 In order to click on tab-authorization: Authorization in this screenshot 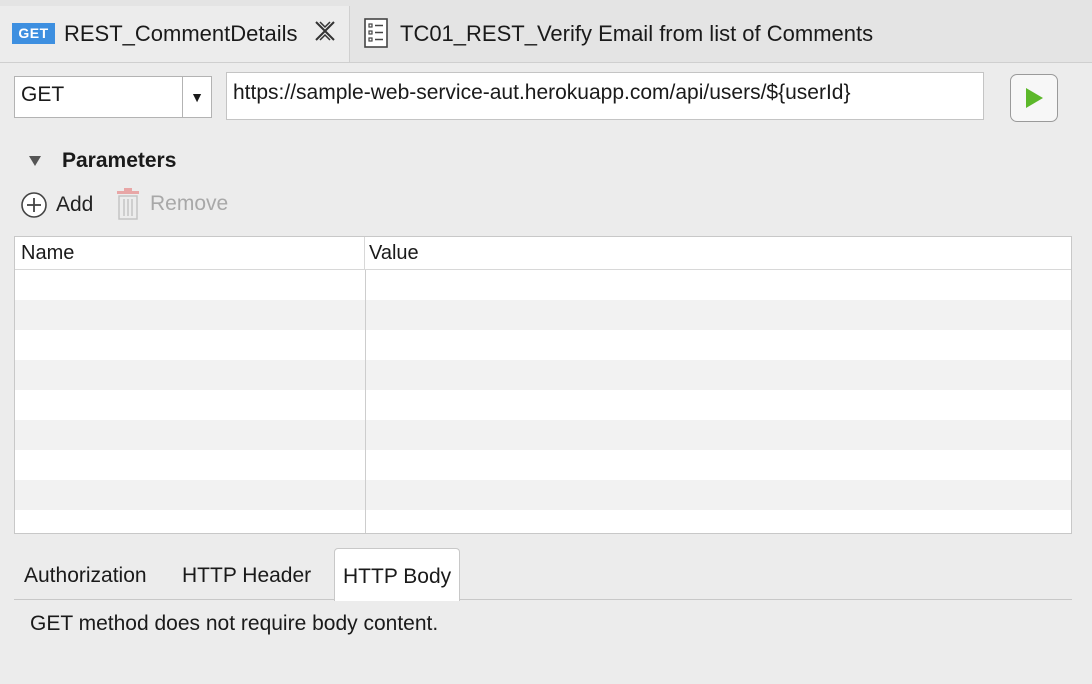, I will do `click(85, 577)`.